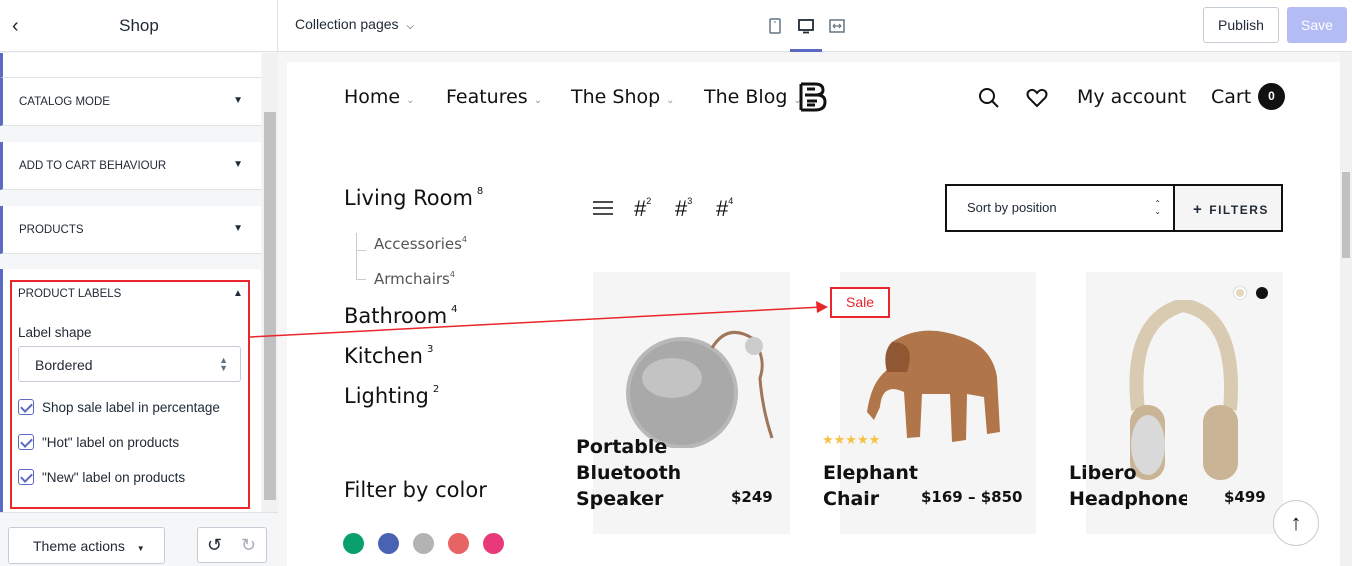  I want to click on subcategory-accessories: Accessories4, so click(420, 244).